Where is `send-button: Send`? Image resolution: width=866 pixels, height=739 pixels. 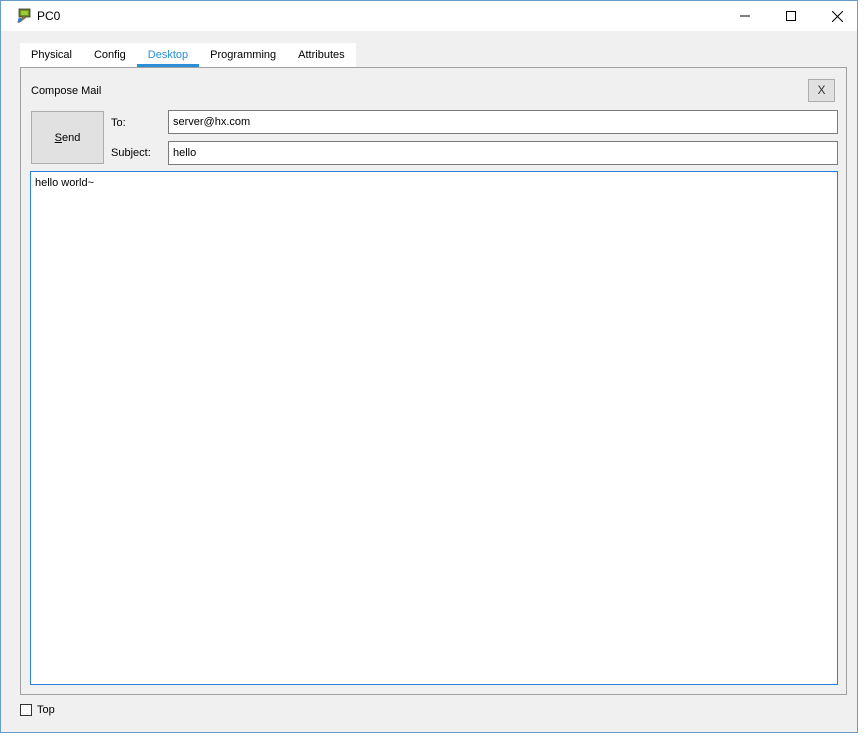
send-button: Send is located at coordinates (67, 137).